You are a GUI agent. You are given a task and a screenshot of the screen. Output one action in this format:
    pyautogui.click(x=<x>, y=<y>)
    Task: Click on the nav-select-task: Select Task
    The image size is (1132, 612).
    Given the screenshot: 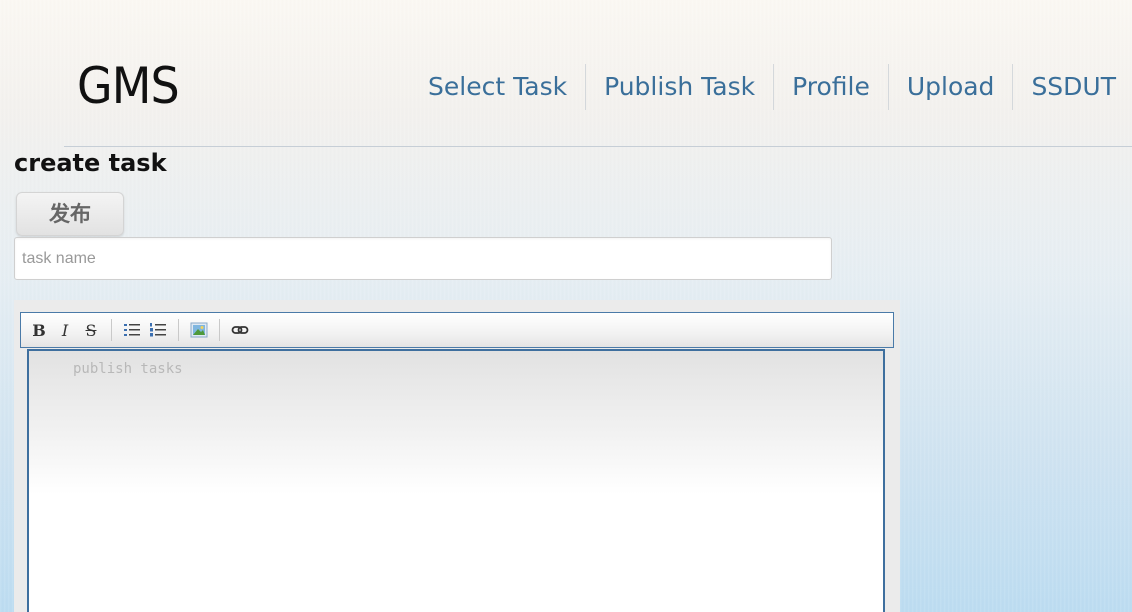 What is the action you would take?
    pyautogui.click(x=497, y=87)
    